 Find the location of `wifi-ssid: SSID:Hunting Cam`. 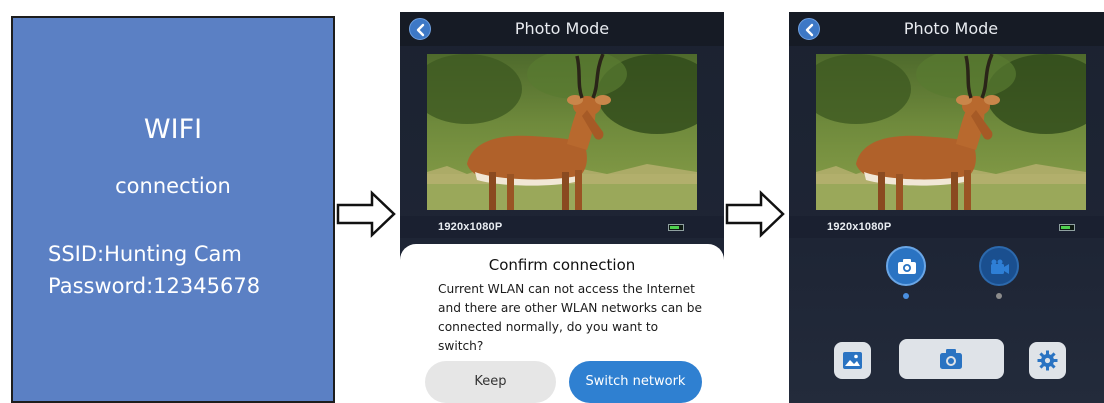

wifi-ssid: SSID:Hunting Cam is located at coordinates (145, 254).